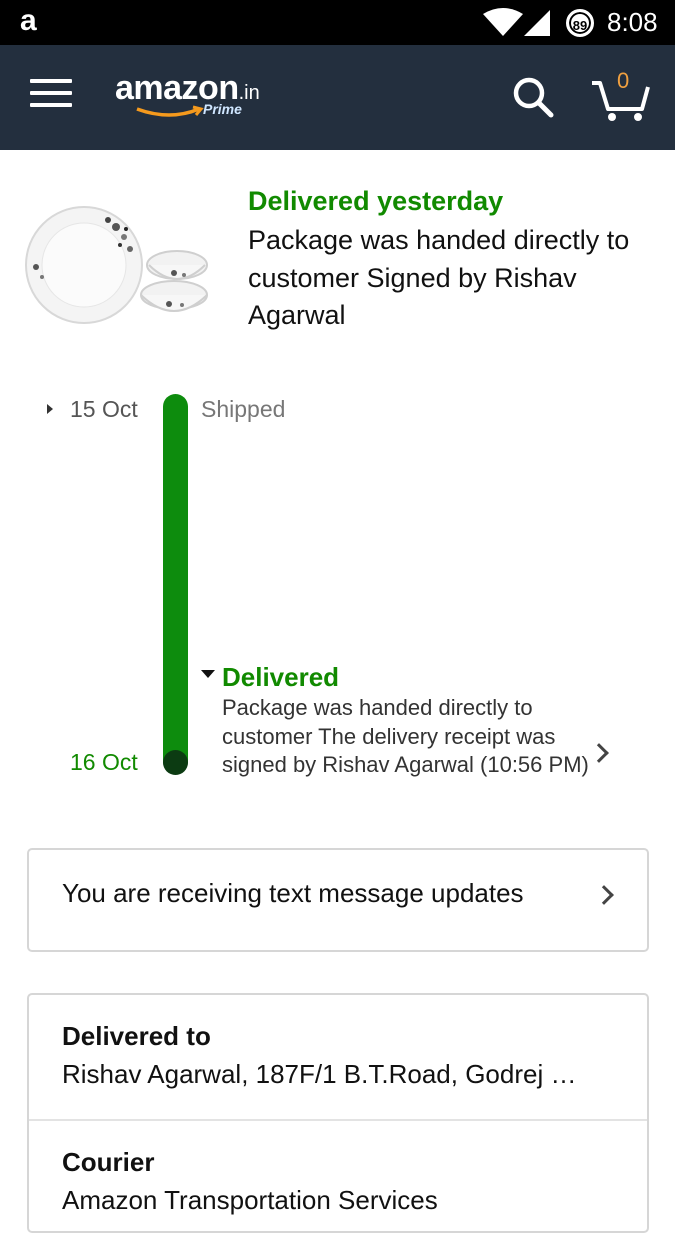  What do you see at coordinates (208, 674) in the screenshot?
I see `caret-down-icon` at bounding box center [208, 674].